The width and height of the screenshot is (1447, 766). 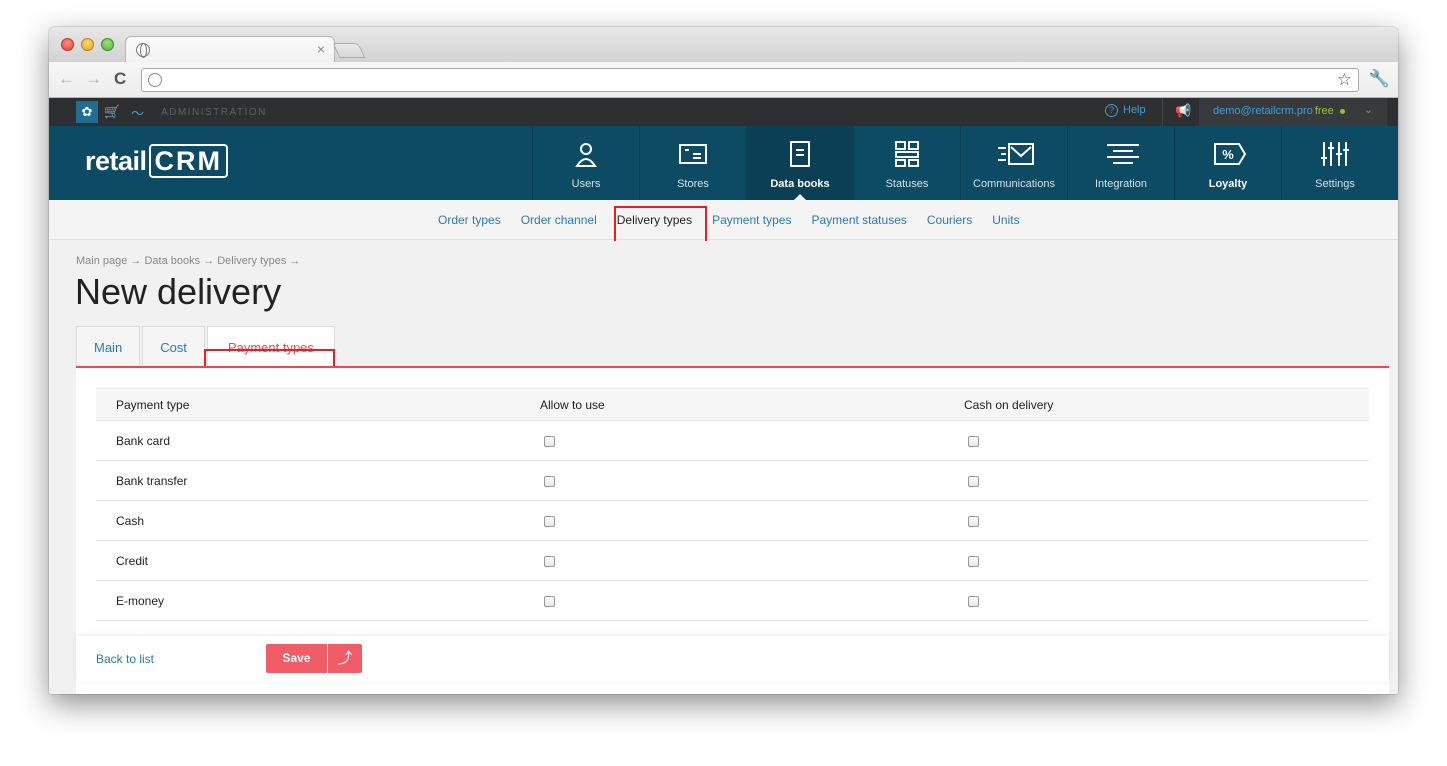 I want to click on close-window-button, so click(x=67, y=44).